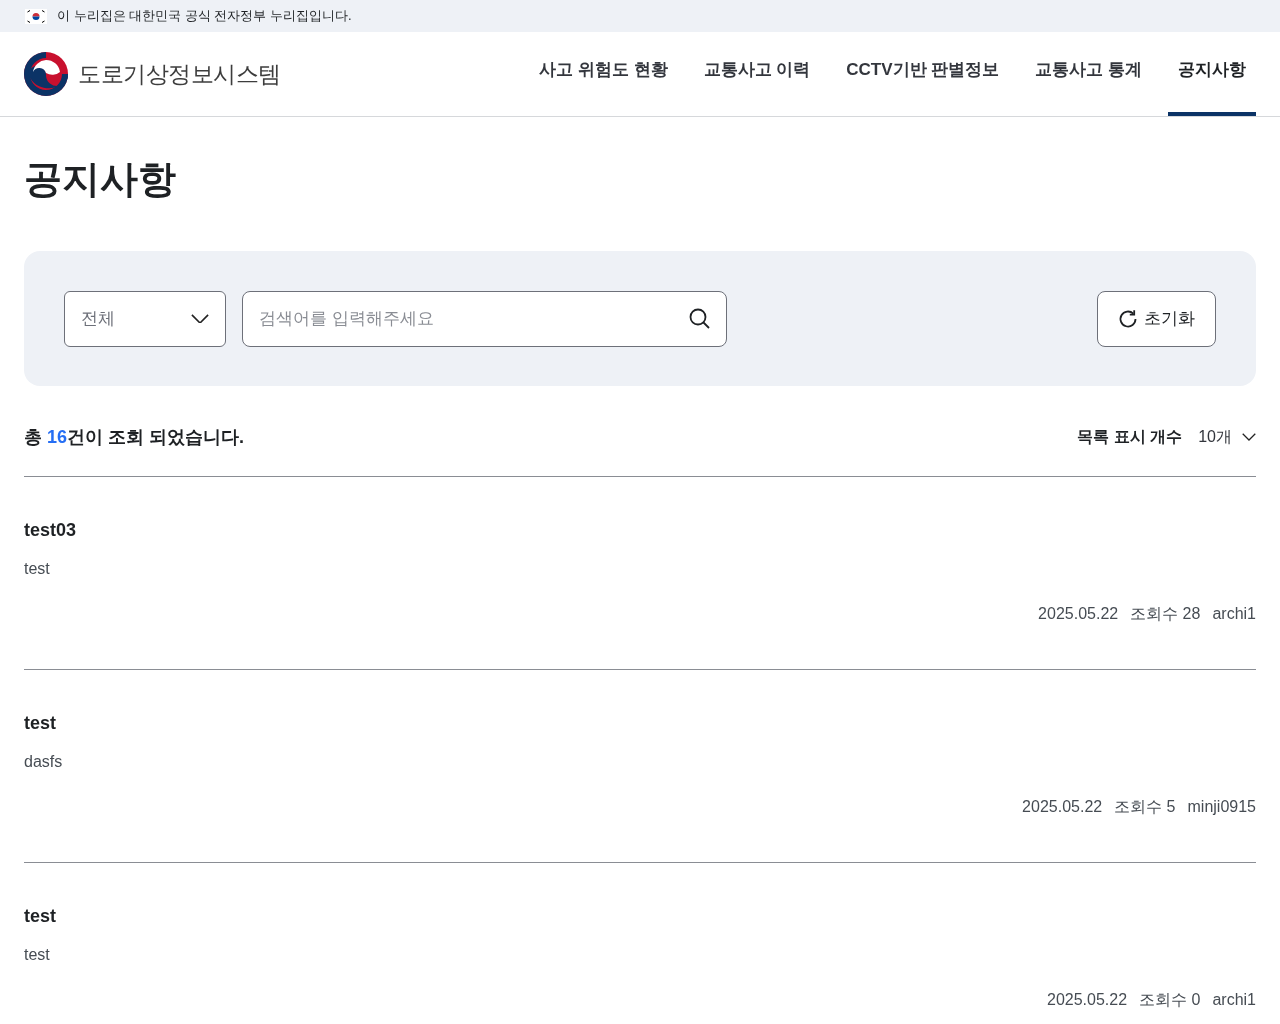 The height and width of the screenshot is (1024, 1280). I want to click on result-count-text: 총 16건이 조회 되었습니다., so click(134, 437).